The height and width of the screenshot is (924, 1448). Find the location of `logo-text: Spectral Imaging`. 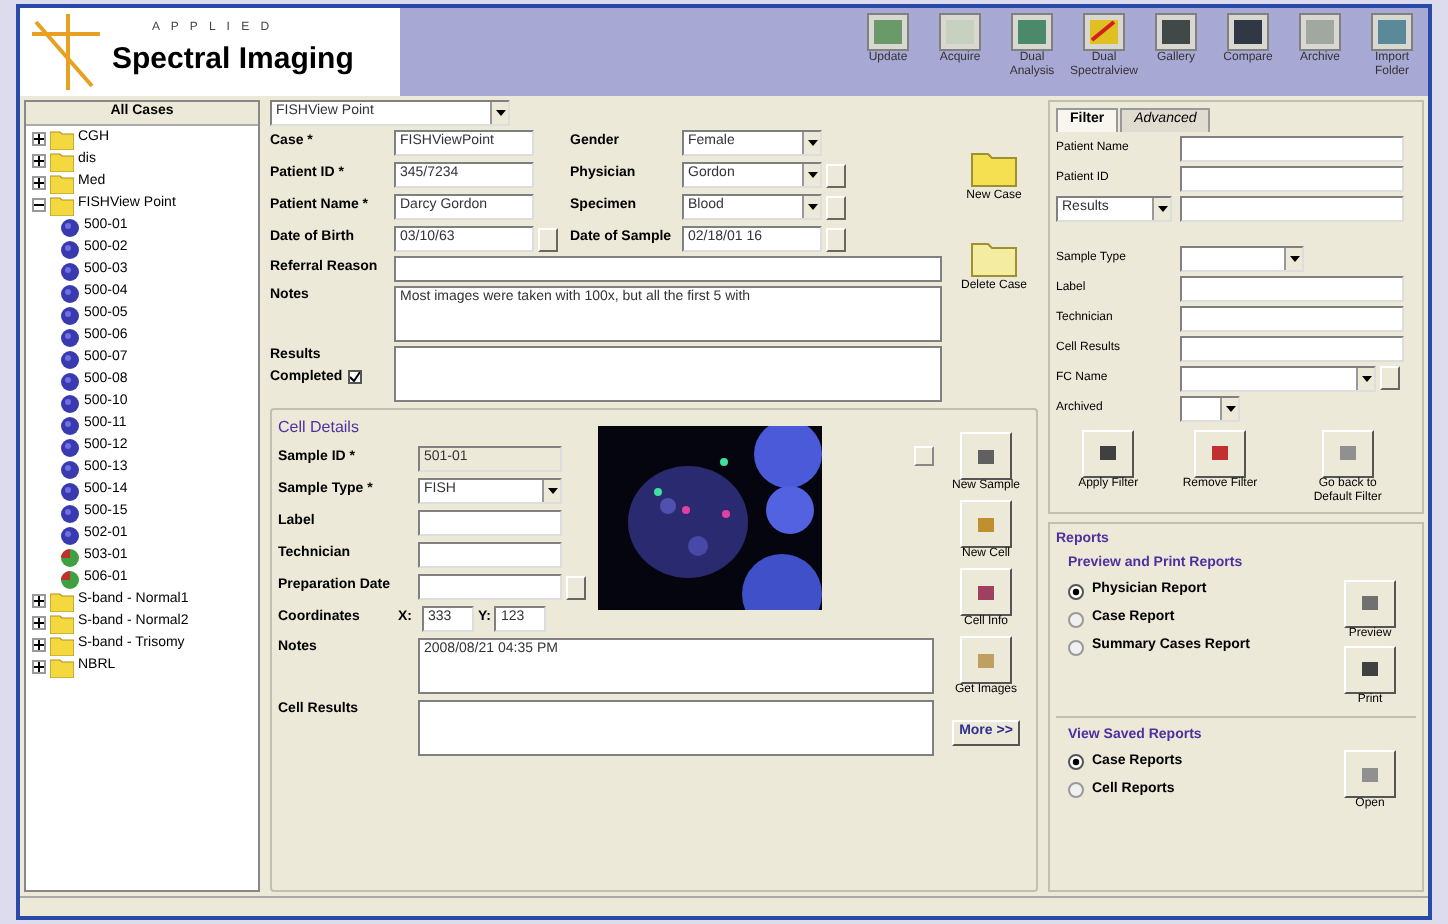

logo-text: Spectral Imaging is located at coordinates (233, 60).